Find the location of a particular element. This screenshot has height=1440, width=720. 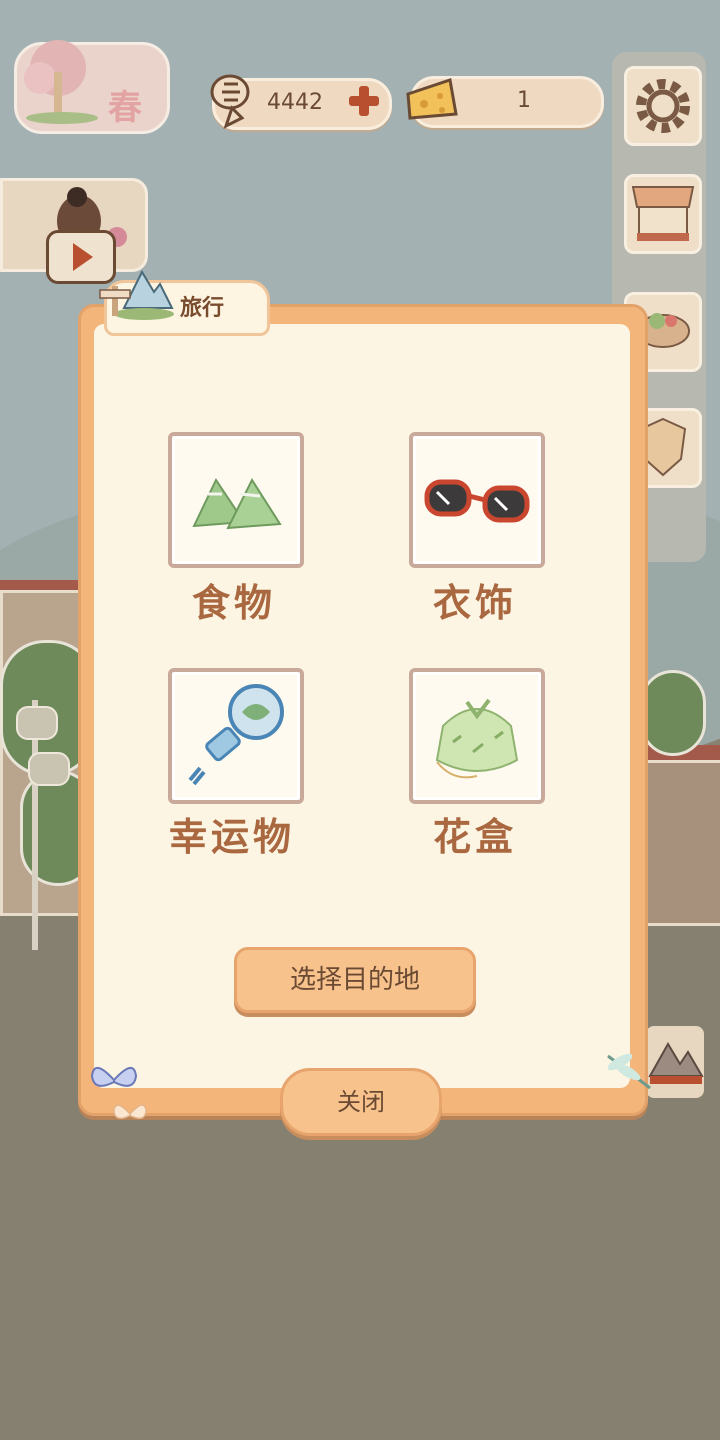

accessory-card is located at coordinates (477, 500).